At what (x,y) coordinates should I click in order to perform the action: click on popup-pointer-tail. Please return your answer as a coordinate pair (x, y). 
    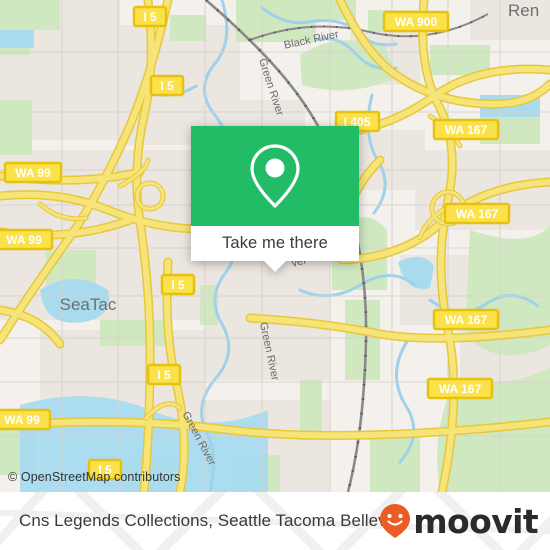
    Looking at the image, I should click on (275, 266).